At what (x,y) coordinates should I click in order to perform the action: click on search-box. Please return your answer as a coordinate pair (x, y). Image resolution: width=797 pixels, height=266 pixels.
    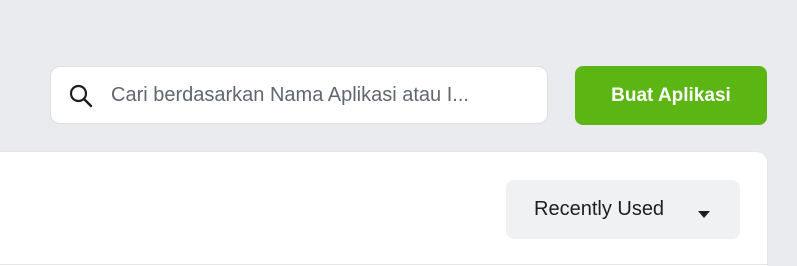
    Looking at the image, I should click on (299, 95).